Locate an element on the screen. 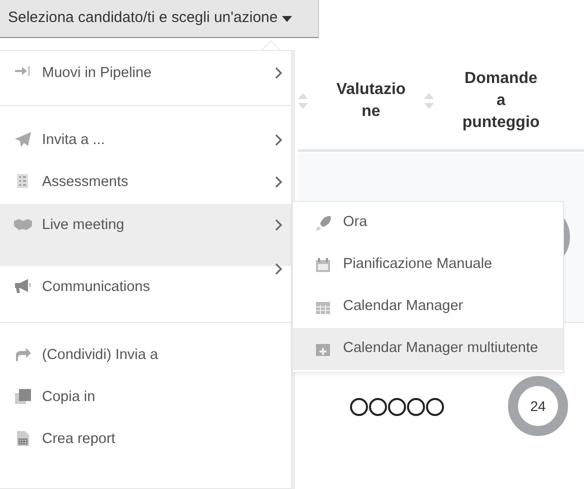  menu-item: Assessments is located at coordinates (145, 182).